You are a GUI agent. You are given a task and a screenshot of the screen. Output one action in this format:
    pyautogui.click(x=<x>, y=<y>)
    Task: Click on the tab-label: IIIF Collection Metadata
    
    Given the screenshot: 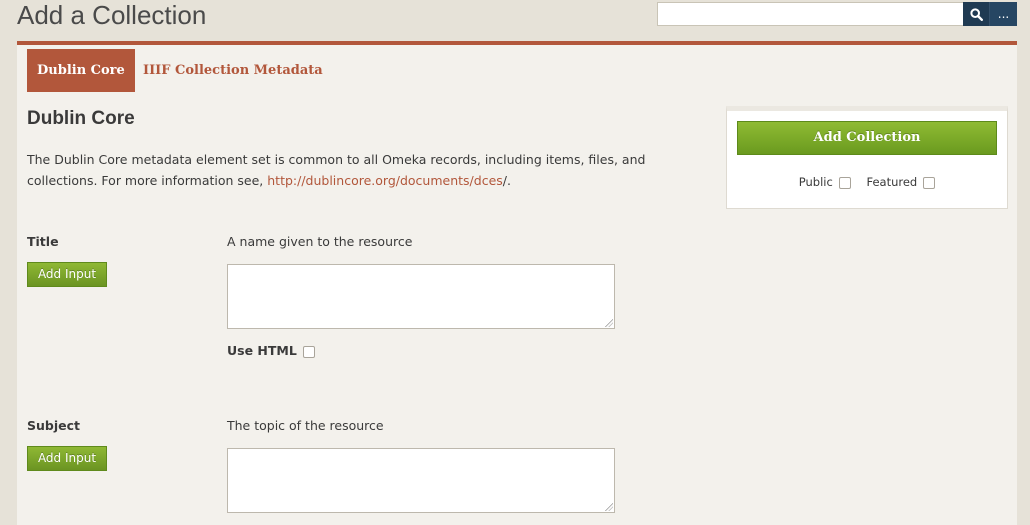 What is the action you would take?
    pyautogui.click(x=233, y=70)
    